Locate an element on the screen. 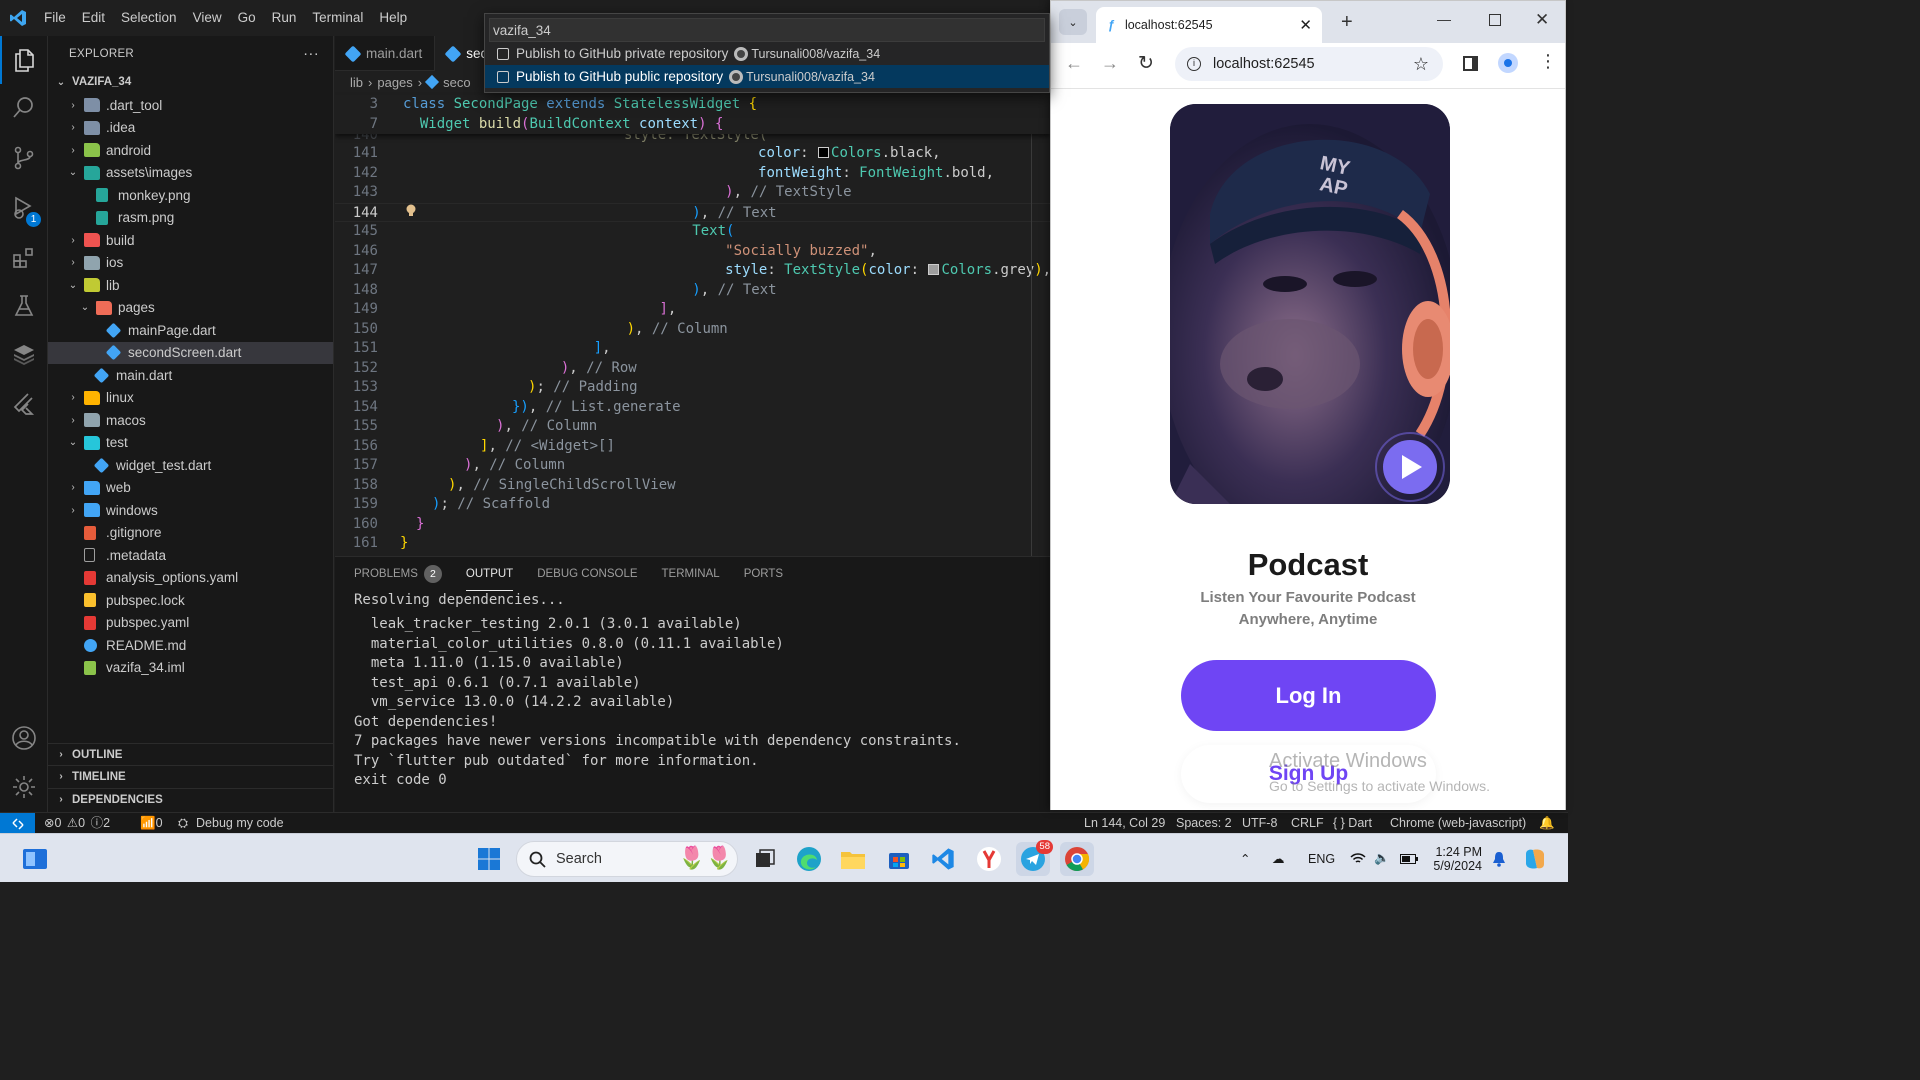  command-palette-input is located at coordinates (767, 30).